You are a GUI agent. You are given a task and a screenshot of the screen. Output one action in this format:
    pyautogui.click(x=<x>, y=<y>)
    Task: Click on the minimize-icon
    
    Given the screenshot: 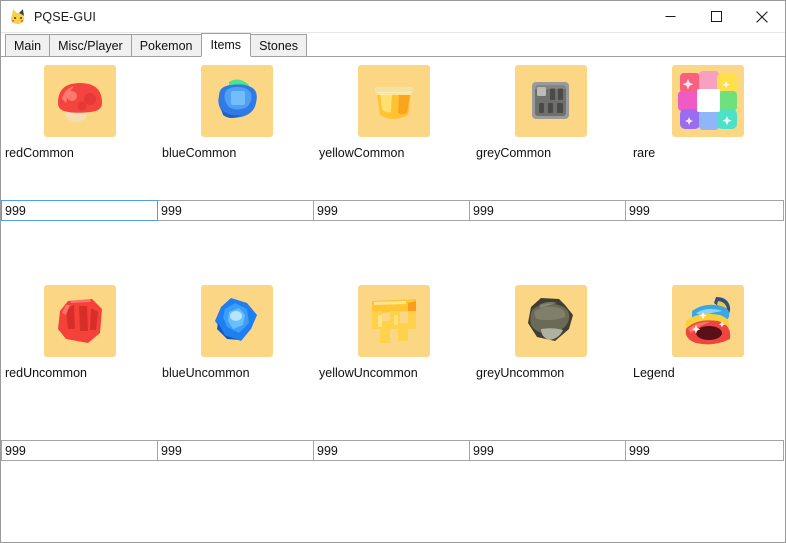 What is the action you would take?
    pyautogui.click(x=670, y=16)
    